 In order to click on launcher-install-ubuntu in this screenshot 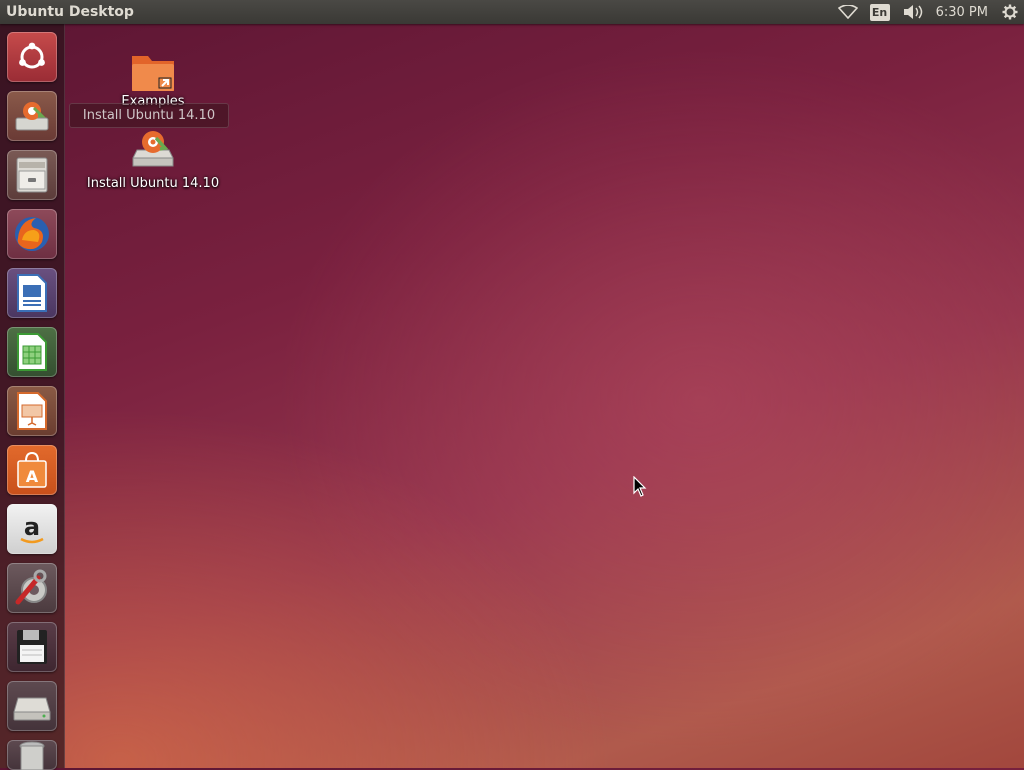, I will do `click(32, 116)`.